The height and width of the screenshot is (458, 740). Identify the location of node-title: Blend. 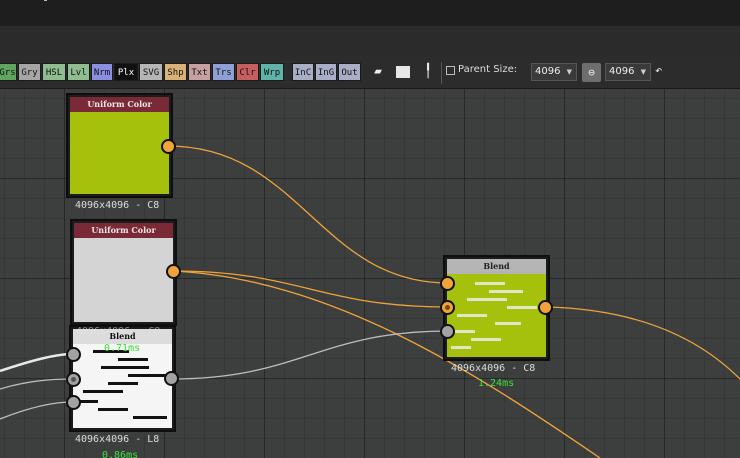
(496, 266).